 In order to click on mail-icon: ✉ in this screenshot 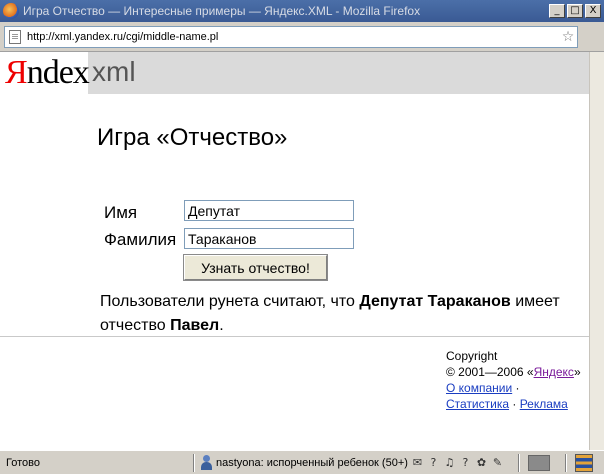, I will do `click(417, 462)`.